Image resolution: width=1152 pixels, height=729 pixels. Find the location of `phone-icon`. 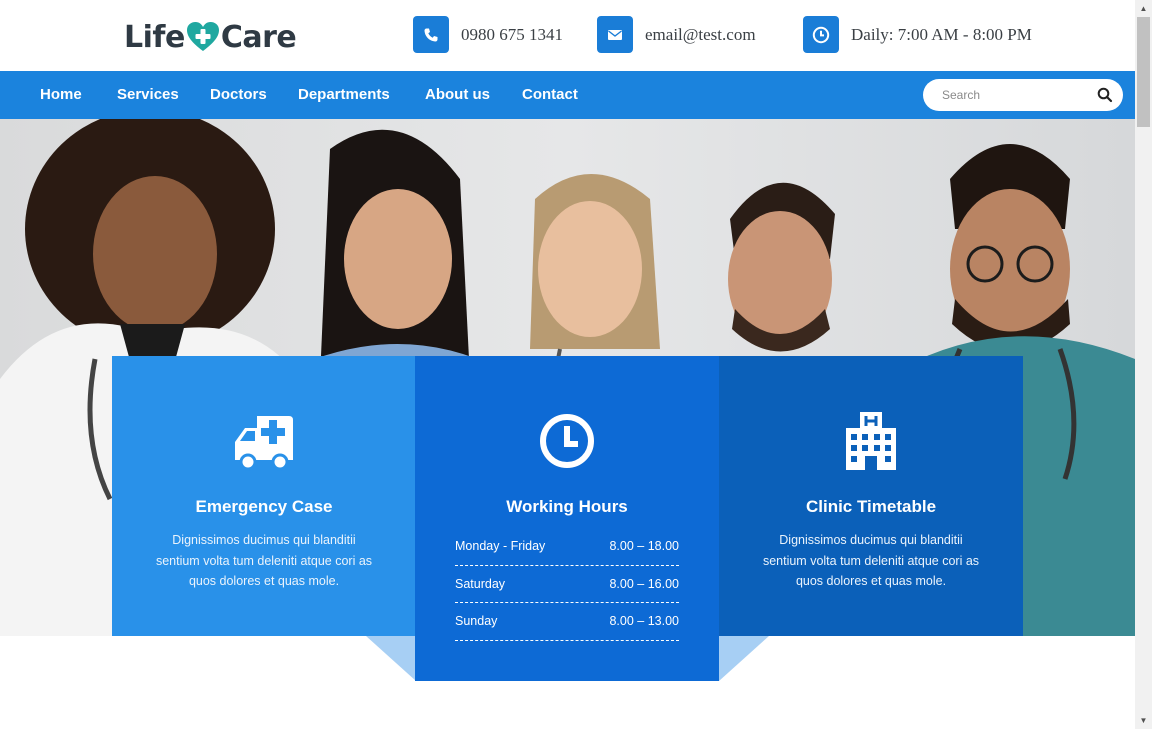

phone-icon is located at coordinates (431, 34).